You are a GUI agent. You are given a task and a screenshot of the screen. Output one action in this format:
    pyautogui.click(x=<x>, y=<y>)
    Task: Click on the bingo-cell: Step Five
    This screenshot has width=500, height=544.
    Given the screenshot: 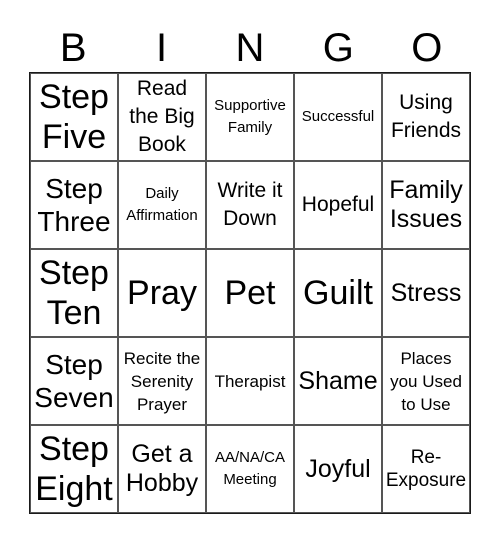 What is the action you would take?
    pyautogui.click(x=74, y=117)
    